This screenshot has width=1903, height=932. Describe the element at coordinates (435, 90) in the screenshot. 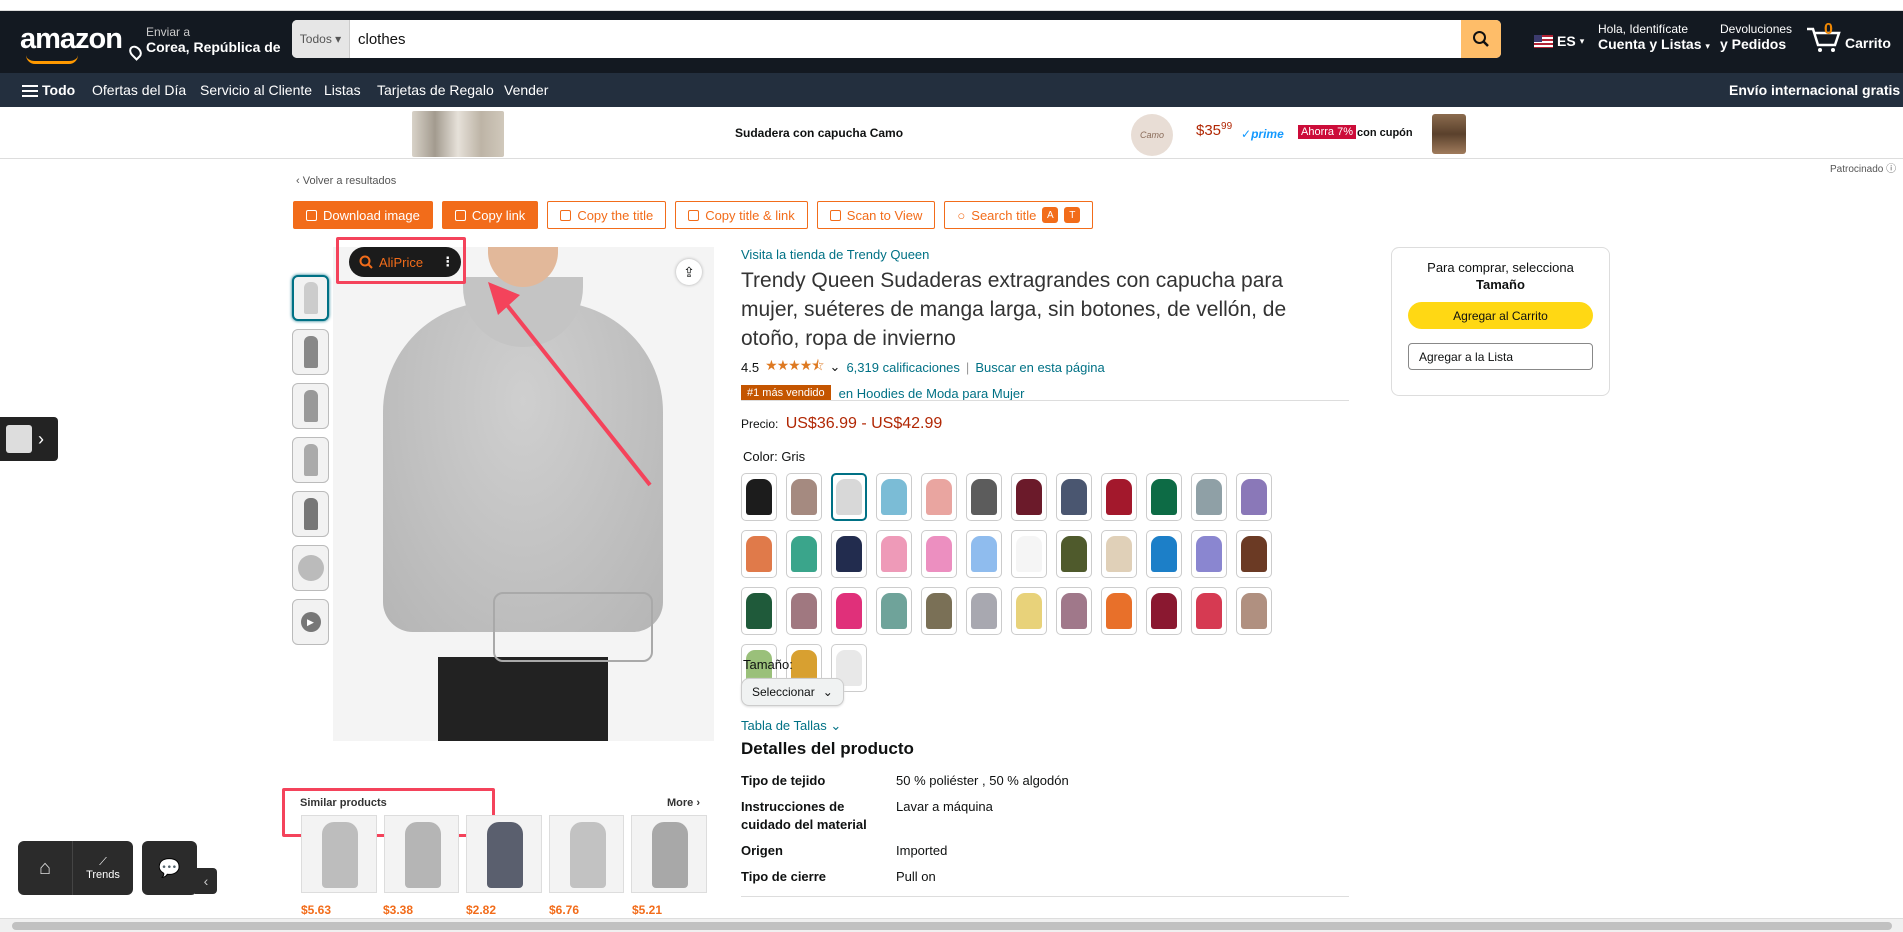

I see `nav-item-tarjetas: Tarjetas de Regalo` at that location.